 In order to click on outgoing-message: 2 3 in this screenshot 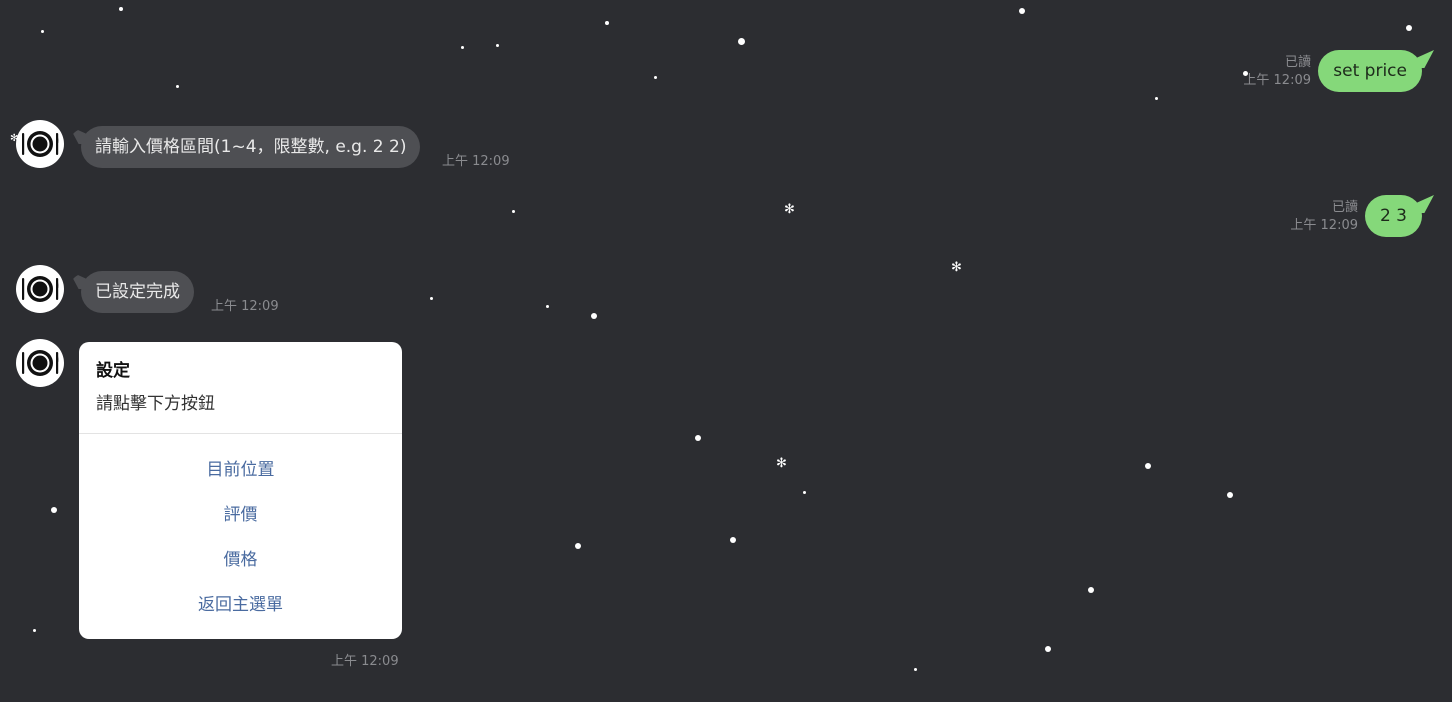, I will do `click(1393, 216)`.